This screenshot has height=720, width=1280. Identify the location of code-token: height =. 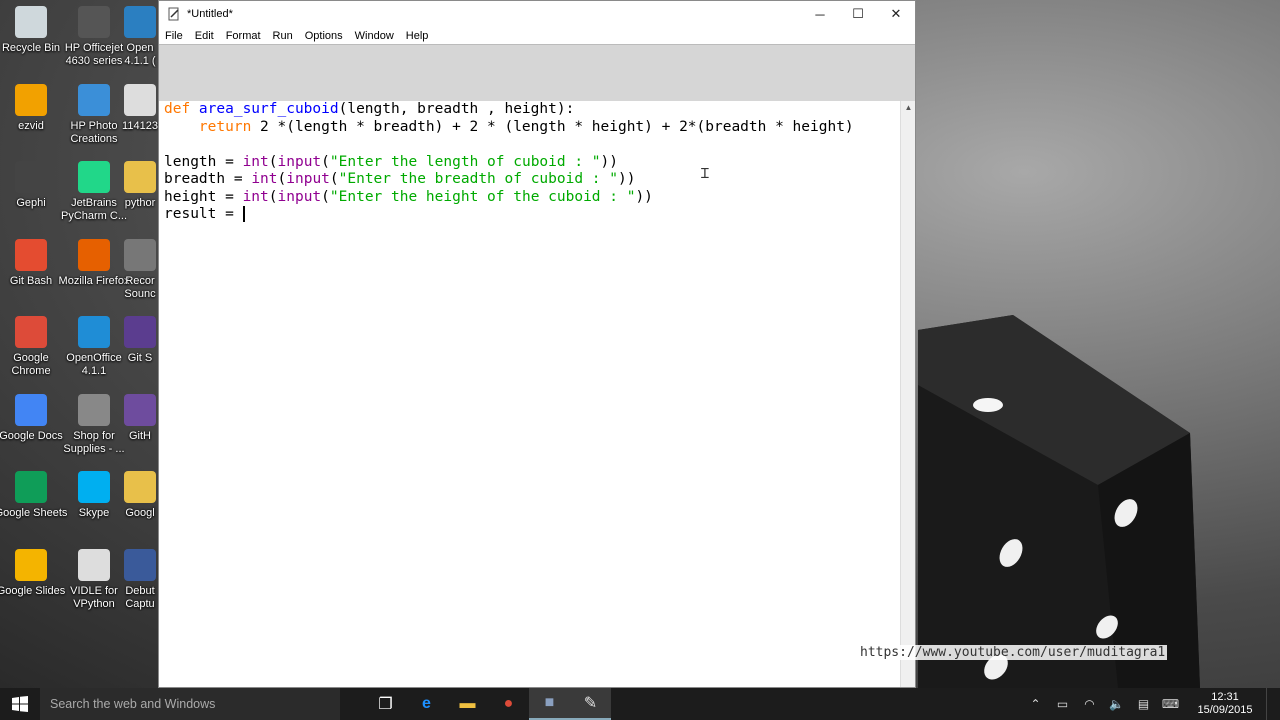
(203, 196).